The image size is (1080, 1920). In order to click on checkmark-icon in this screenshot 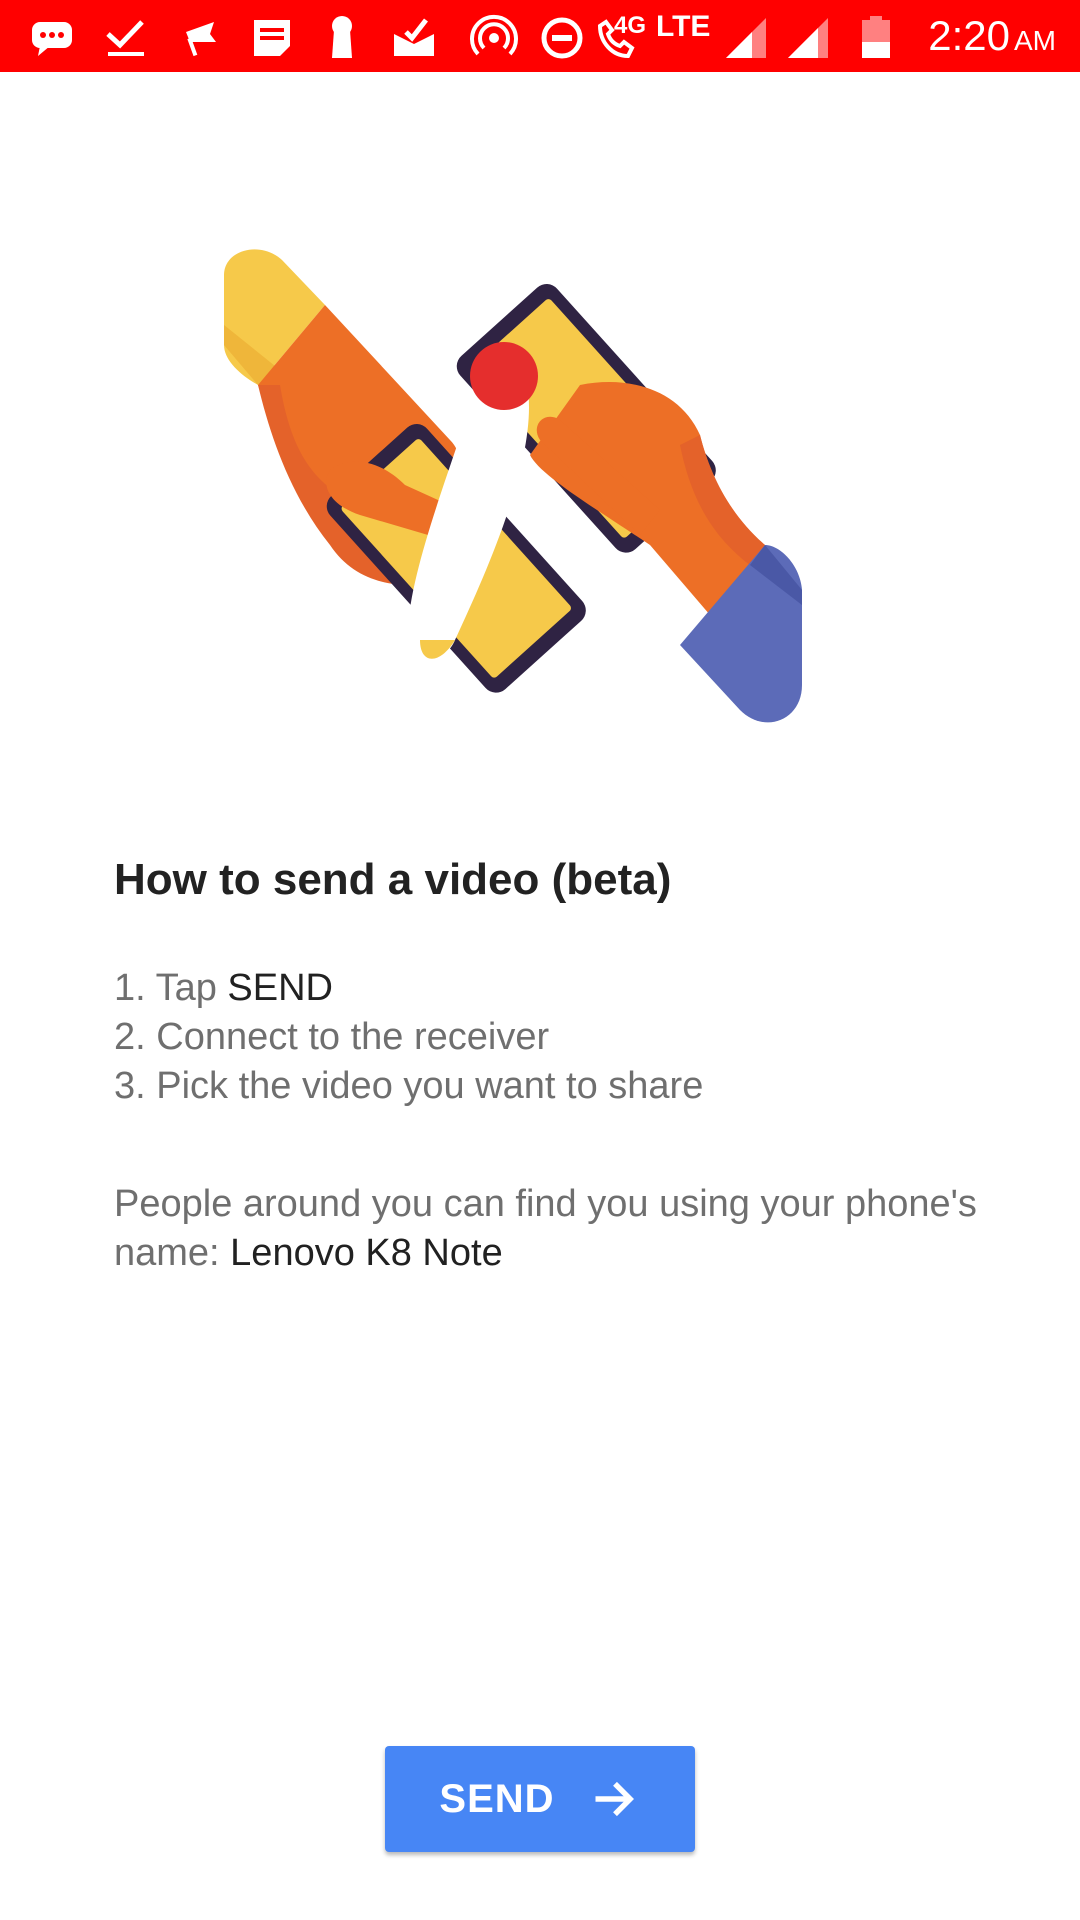, I will do `click(126, 36)`.